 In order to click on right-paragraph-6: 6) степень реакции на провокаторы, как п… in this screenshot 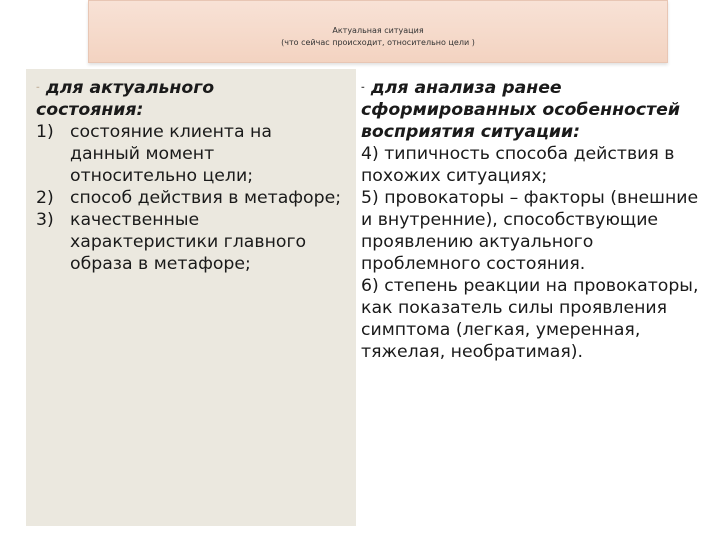, I will do `click(530, 319)`.